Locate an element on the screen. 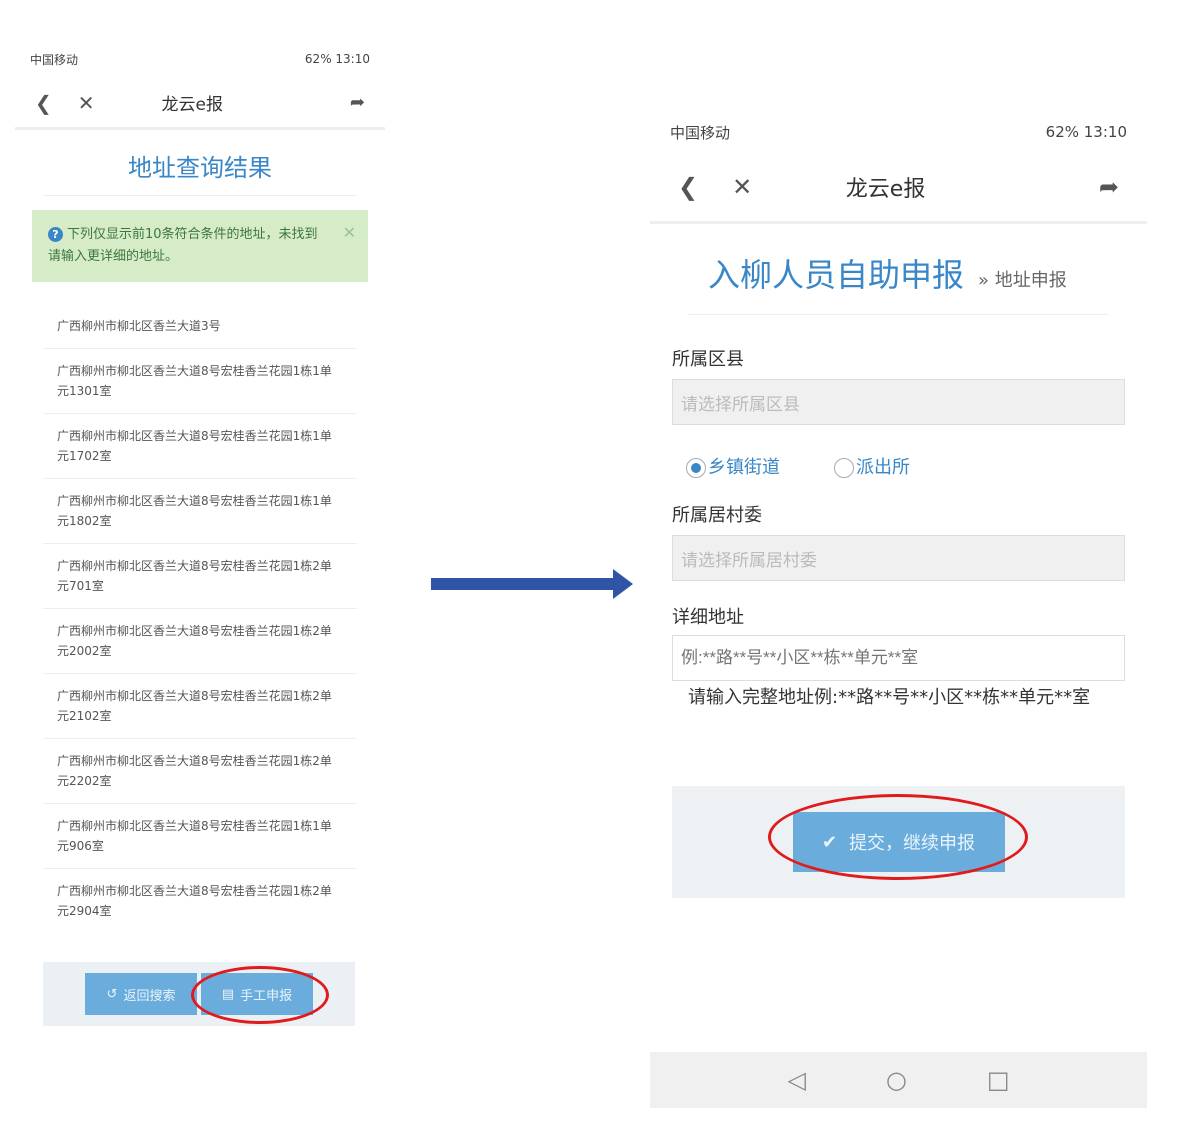 The width and height of the screenshot is (1200, 1139). submit-button: ✔ 提交，继续申报 is located at coordinates (898, 842).